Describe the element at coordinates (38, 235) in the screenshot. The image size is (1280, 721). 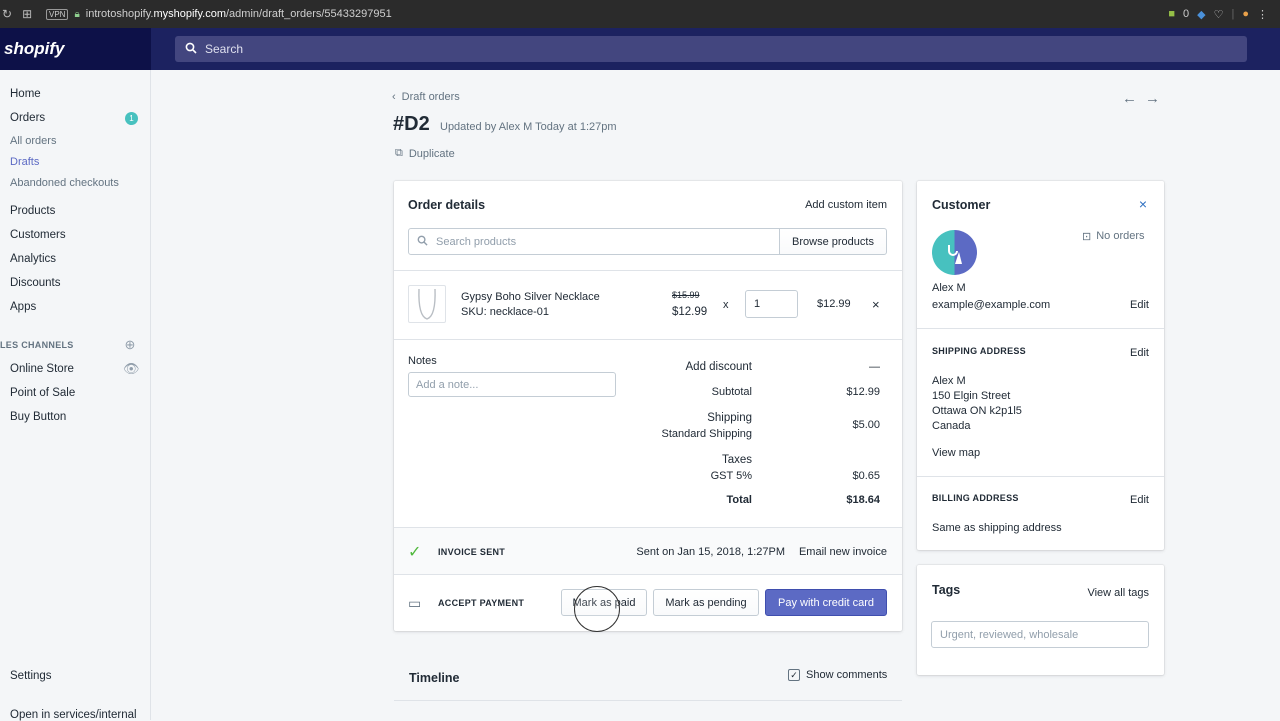
I see `sidebar-item-customers: Customers` at that location.